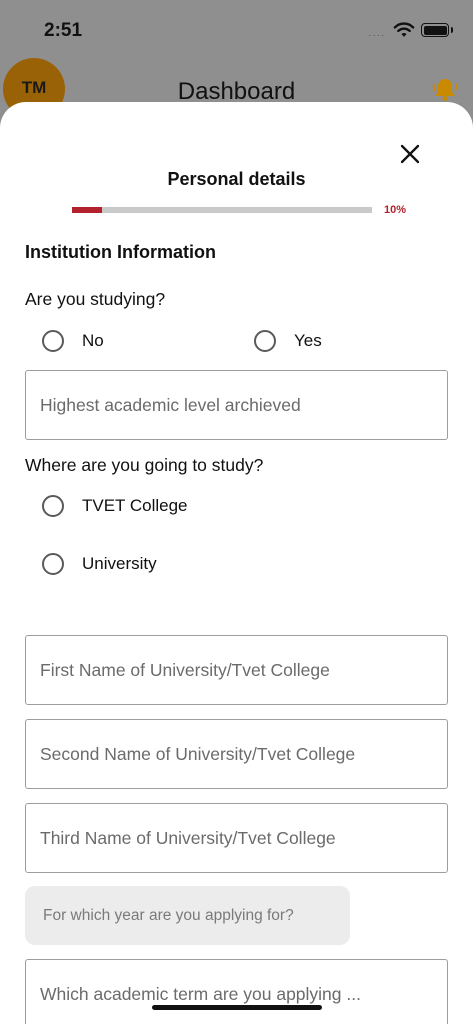 This screenshot has height=1024, width=473. I want to click on first-institution-name-input: First Name of University/Tvet College, so click(236, 670).